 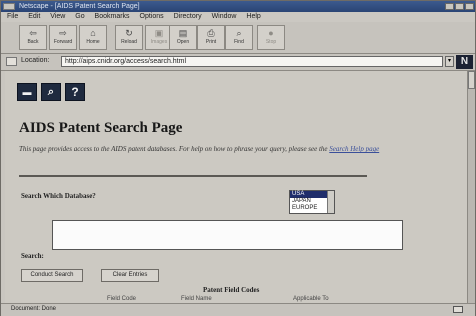 I want to click on find-icon: ⌕, so click(x=239, y=33).